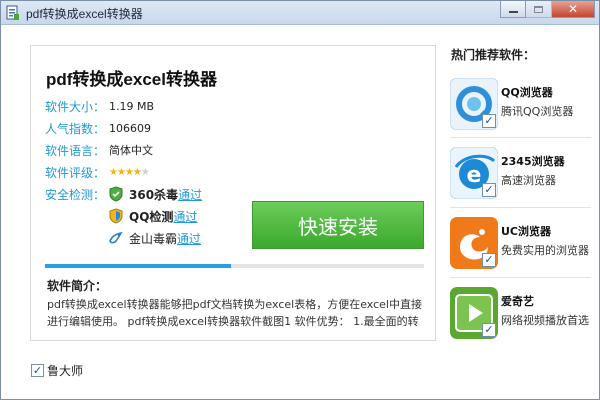 Image resolution: width=600 pixels, height=400 pixels. Describe the element at coordinates (75, 106) in the screenshot. I see `info-label: 软件大小：` at that location.